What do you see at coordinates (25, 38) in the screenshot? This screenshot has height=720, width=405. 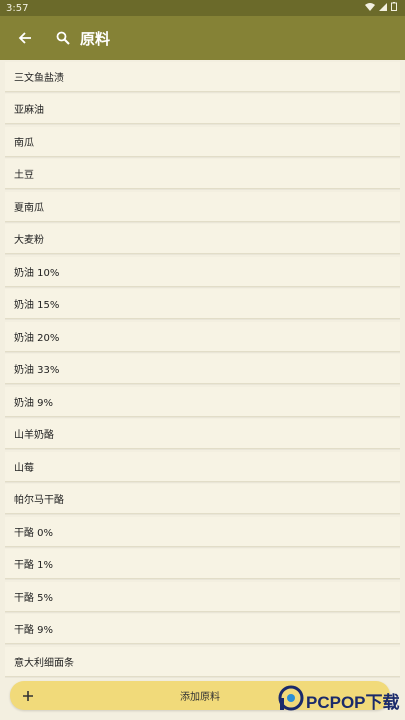 I see `back-arrow-icon` at bounding box center [25, 38].